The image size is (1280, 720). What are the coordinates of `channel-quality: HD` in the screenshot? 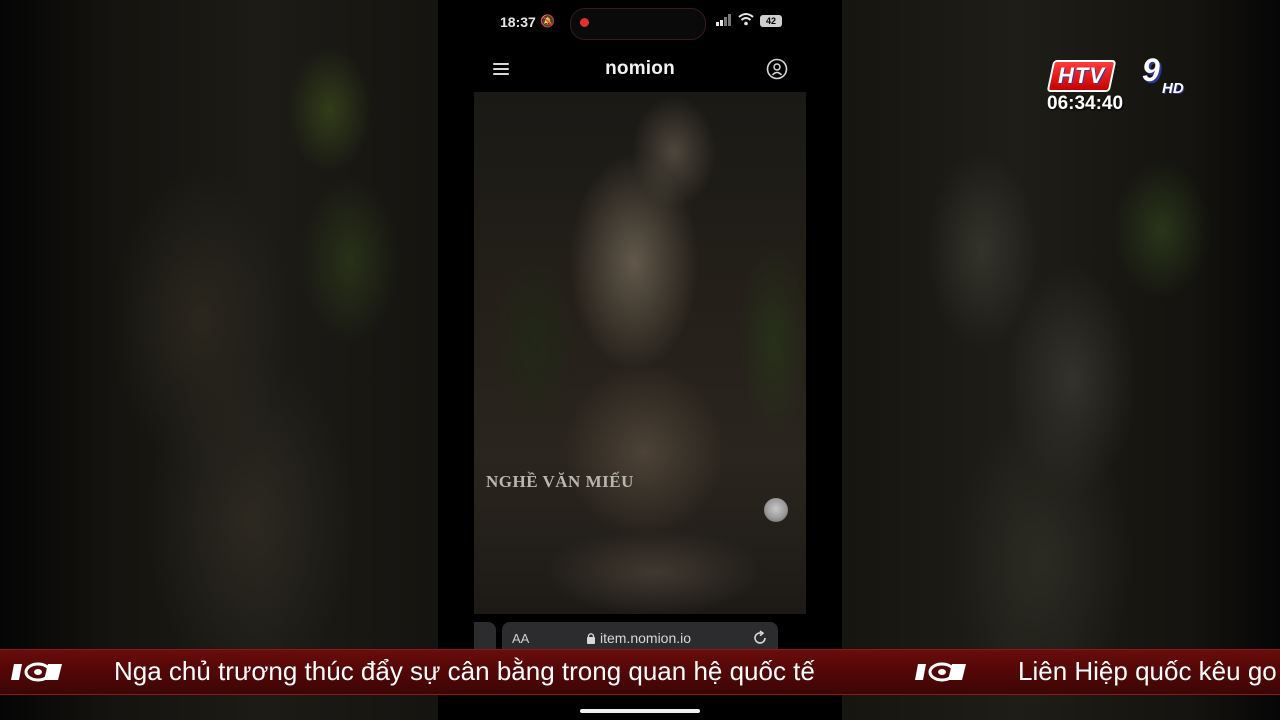 It's located at (1173, 88).